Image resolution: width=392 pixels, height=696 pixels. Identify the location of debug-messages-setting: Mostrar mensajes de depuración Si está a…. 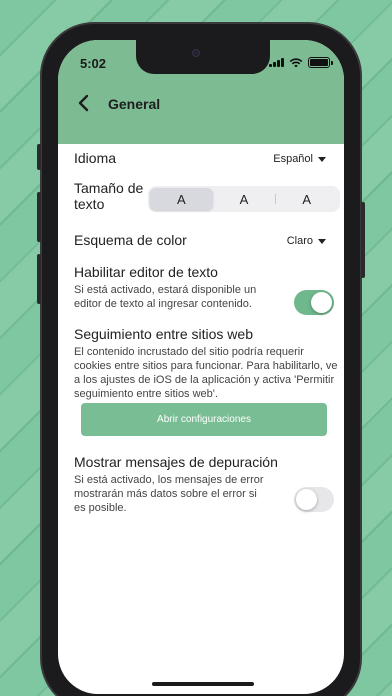
(205, 489).